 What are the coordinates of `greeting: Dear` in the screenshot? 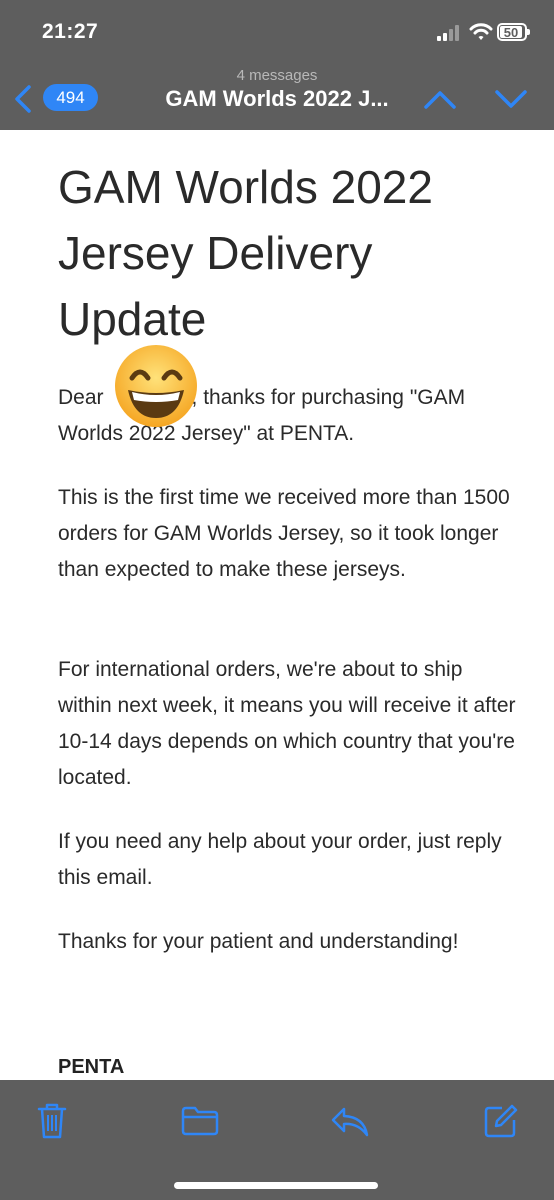 It's located at (81, 397).